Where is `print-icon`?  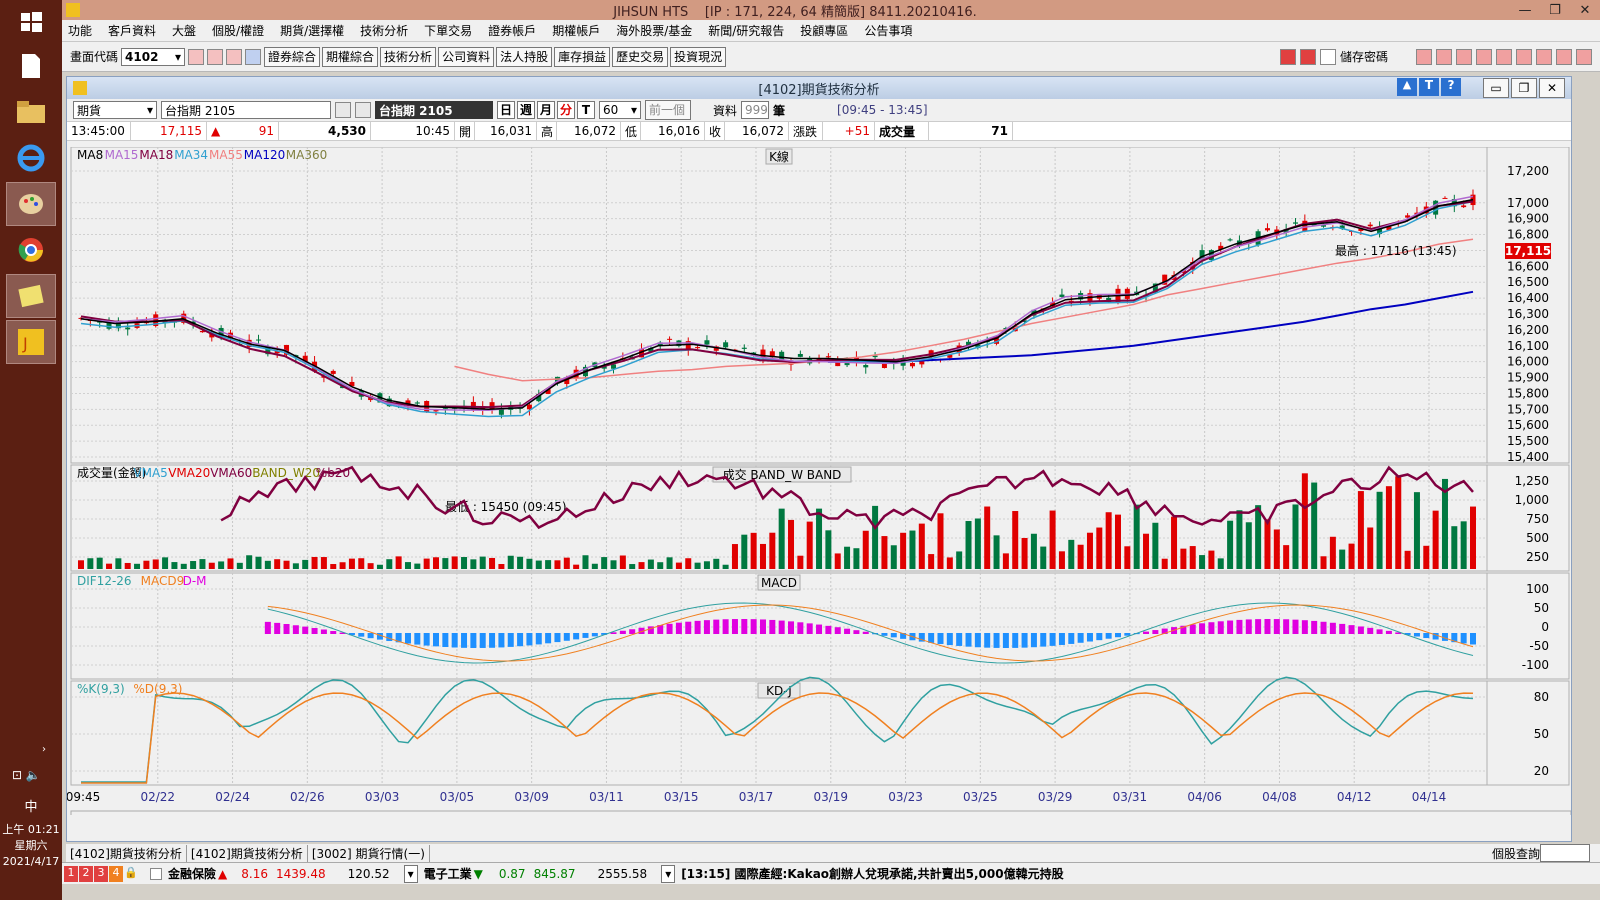
print-icon is located at coordinates (234, 56).